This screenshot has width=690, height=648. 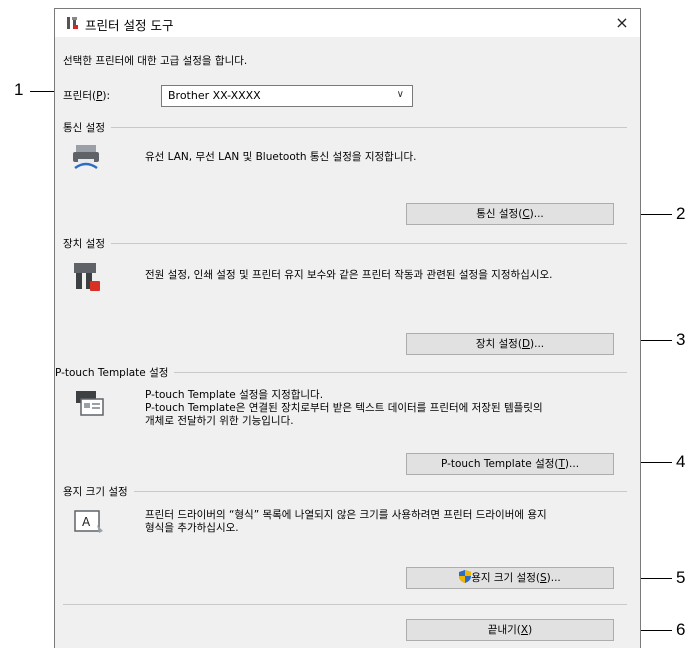 What do you see at coordinates (465, 576) in the screenshot?
I see `shield-icon` at bounding box center [465, 576].